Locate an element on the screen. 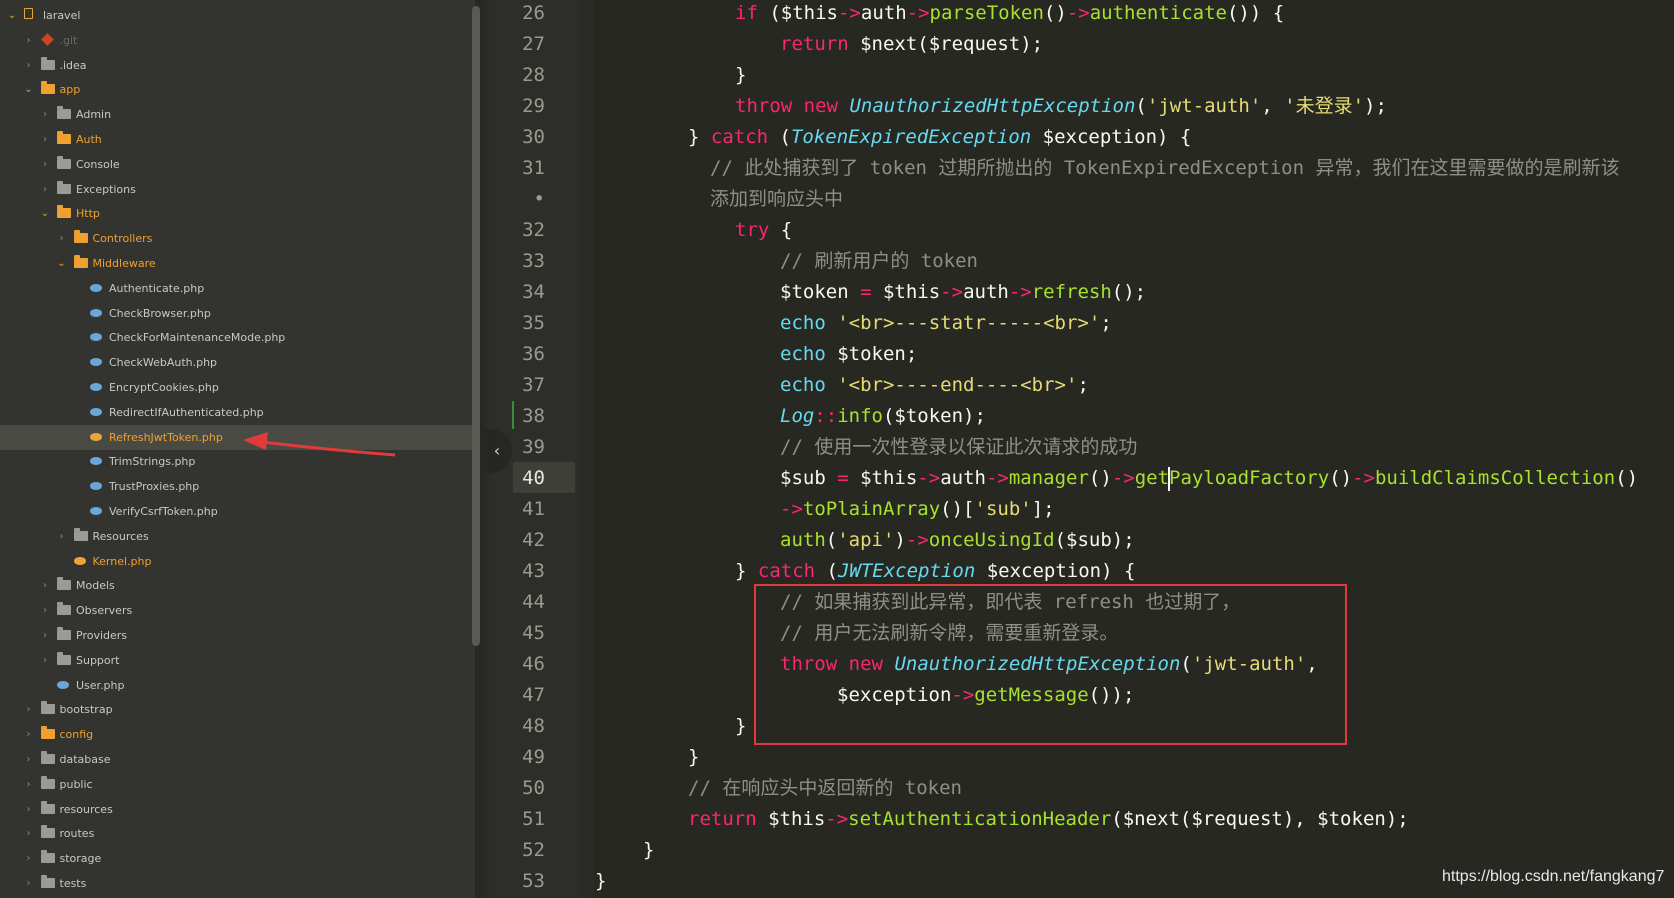 The image size is (1674, 898). tree-item: › routes is located at coordinates (237, 833).